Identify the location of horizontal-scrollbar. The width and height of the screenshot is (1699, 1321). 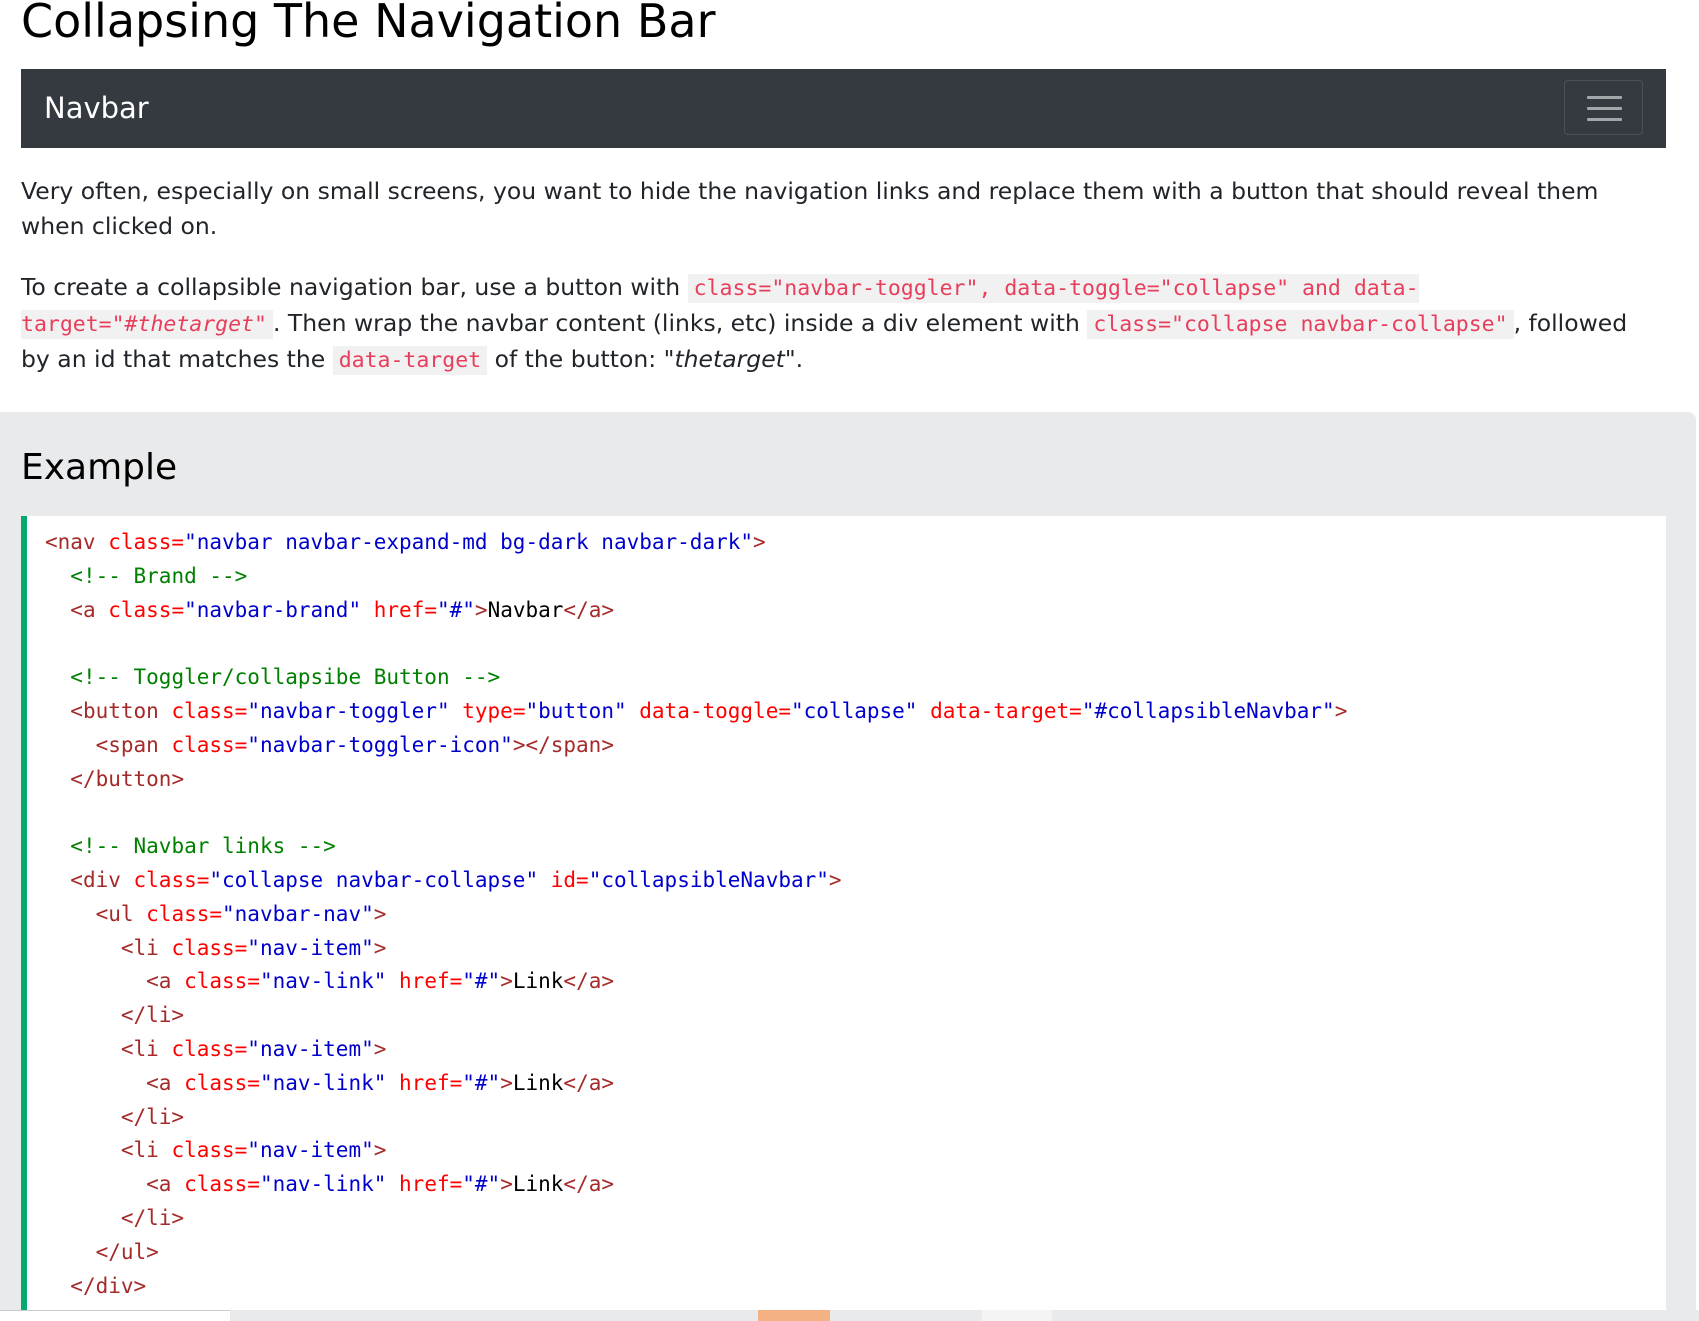
(849, 1315).